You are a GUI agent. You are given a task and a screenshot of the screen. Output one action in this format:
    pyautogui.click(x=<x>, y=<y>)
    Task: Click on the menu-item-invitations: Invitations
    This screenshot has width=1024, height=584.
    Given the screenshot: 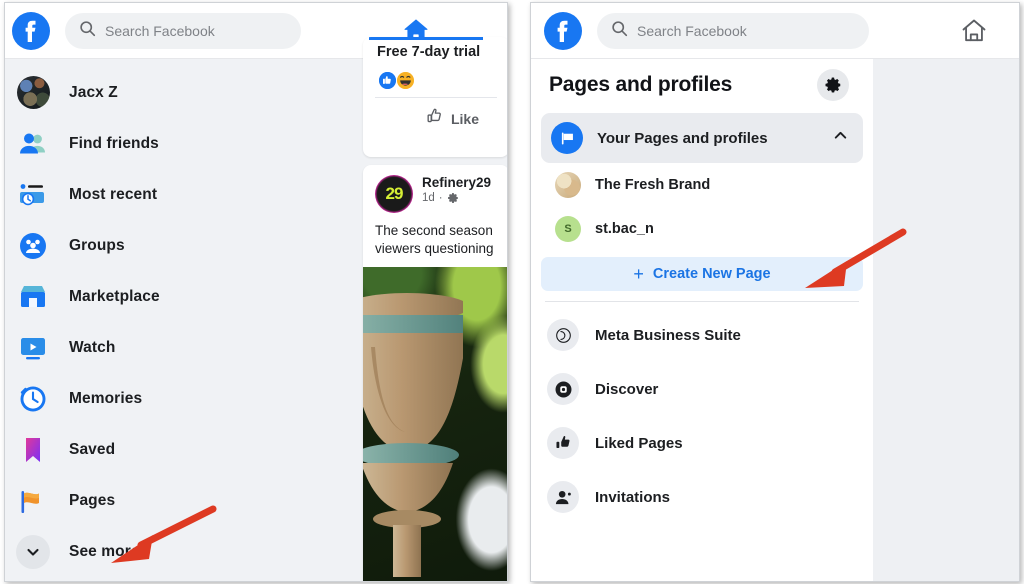 What is the action you would take?
    pyautogui.click(x=702, y=497)
    